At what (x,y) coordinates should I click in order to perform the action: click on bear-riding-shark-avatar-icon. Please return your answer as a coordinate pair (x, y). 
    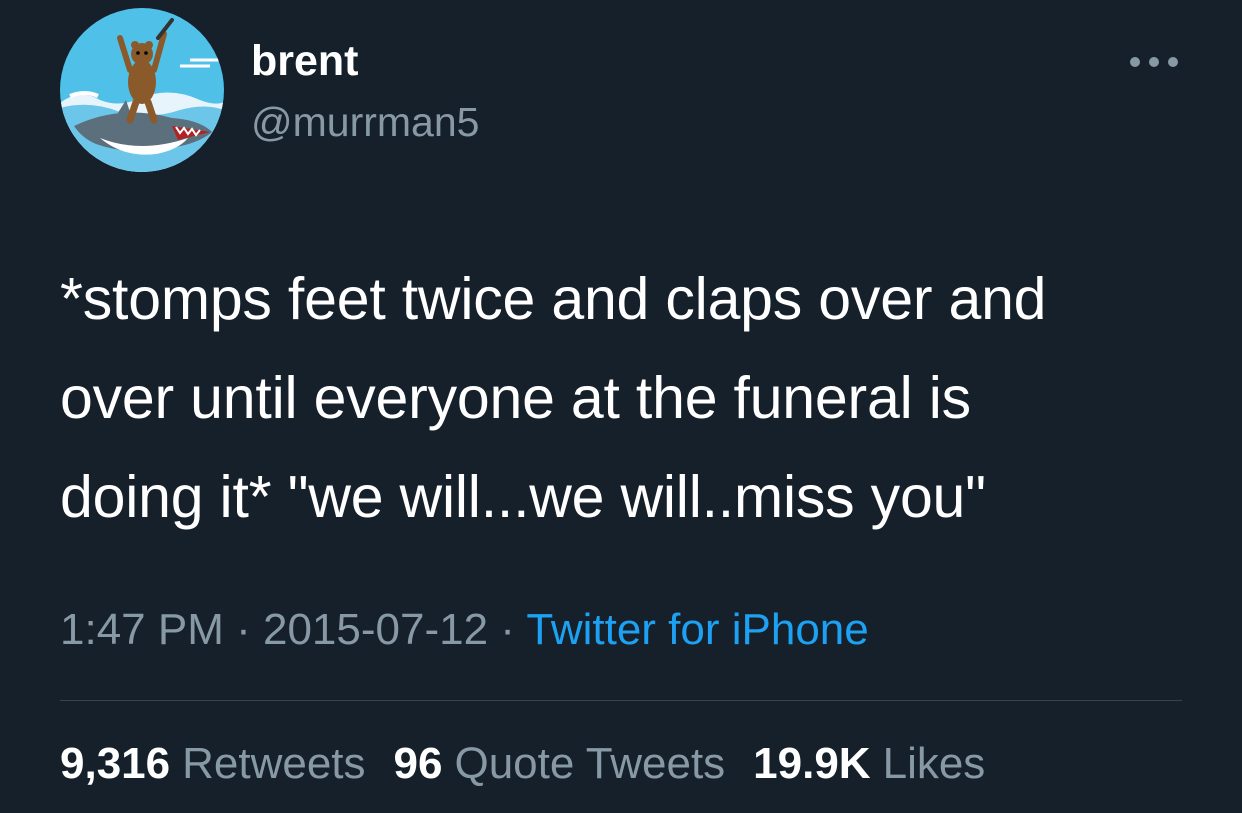
    Looking at the image, I should click on (142, 90).